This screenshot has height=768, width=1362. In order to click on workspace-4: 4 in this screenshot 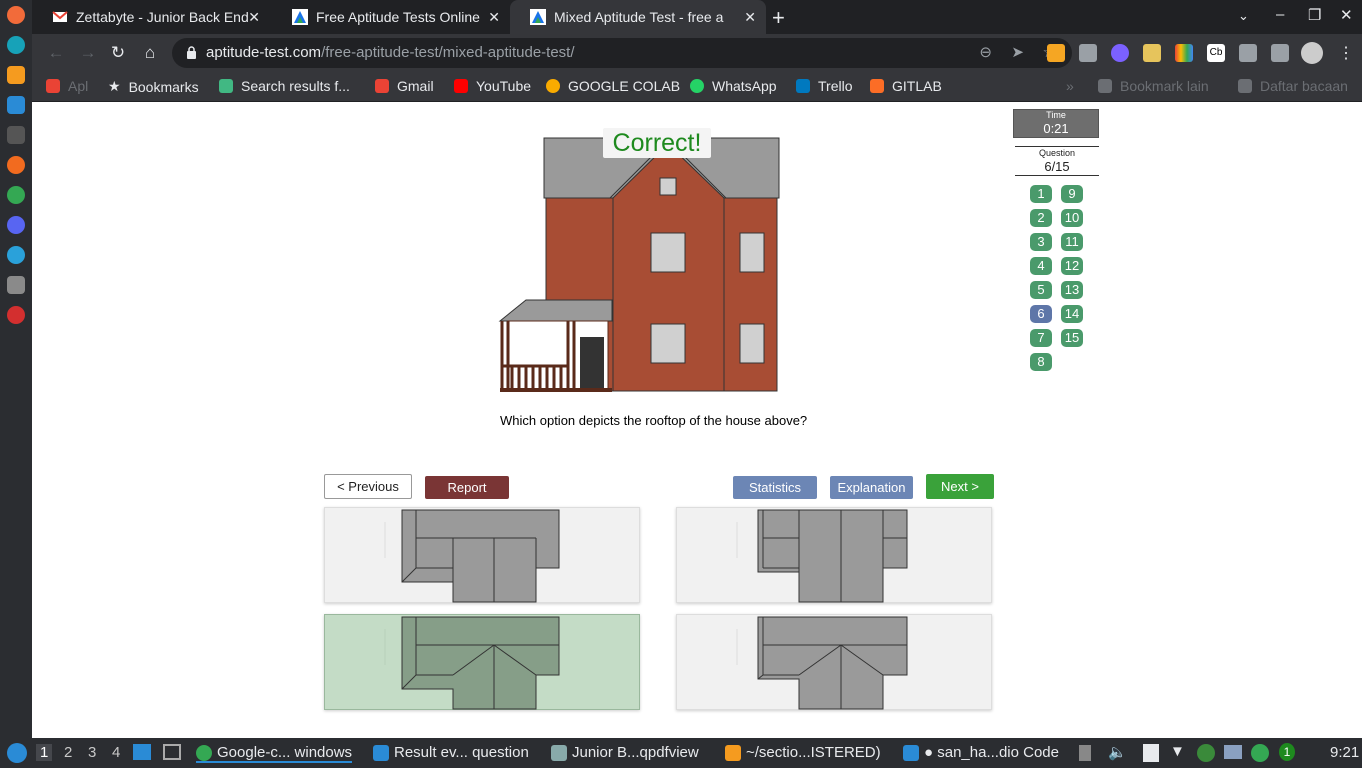, I will do `click(116, 752)`.